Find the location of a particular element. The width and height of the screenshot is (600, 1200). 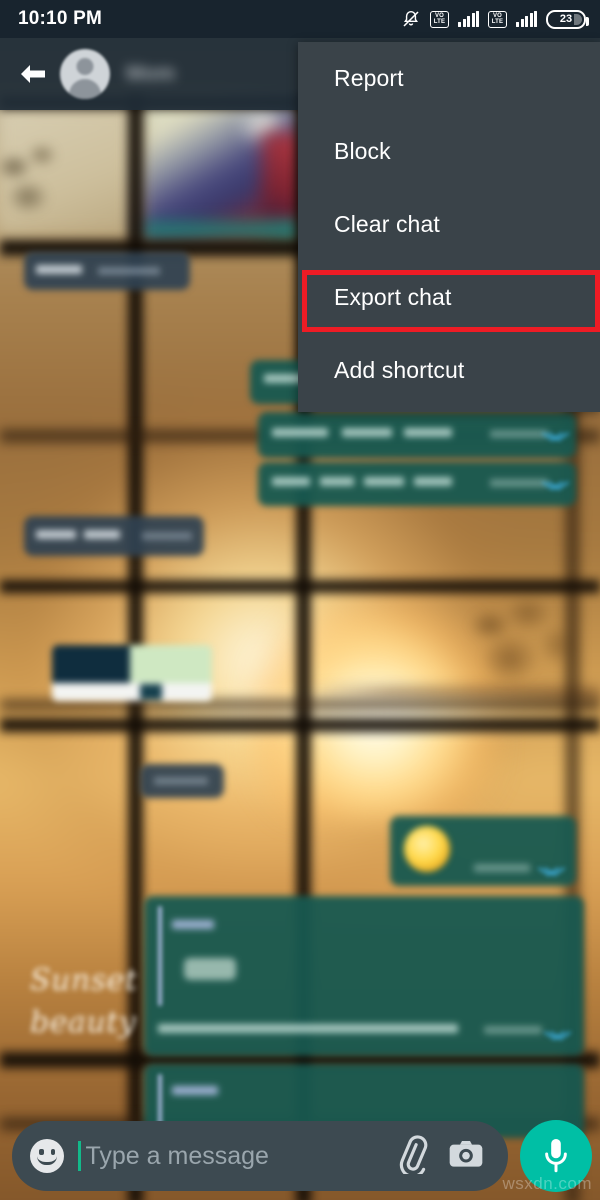

message-bubble-link-preview is located at coordinates (132, 673).